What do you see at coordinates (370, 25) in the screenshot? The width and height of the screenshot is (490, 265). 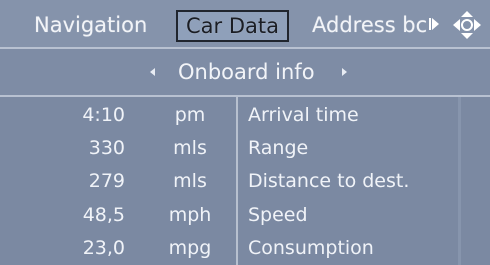 I see `tab-address-book: Address bc` at bounding box center [370, 25].